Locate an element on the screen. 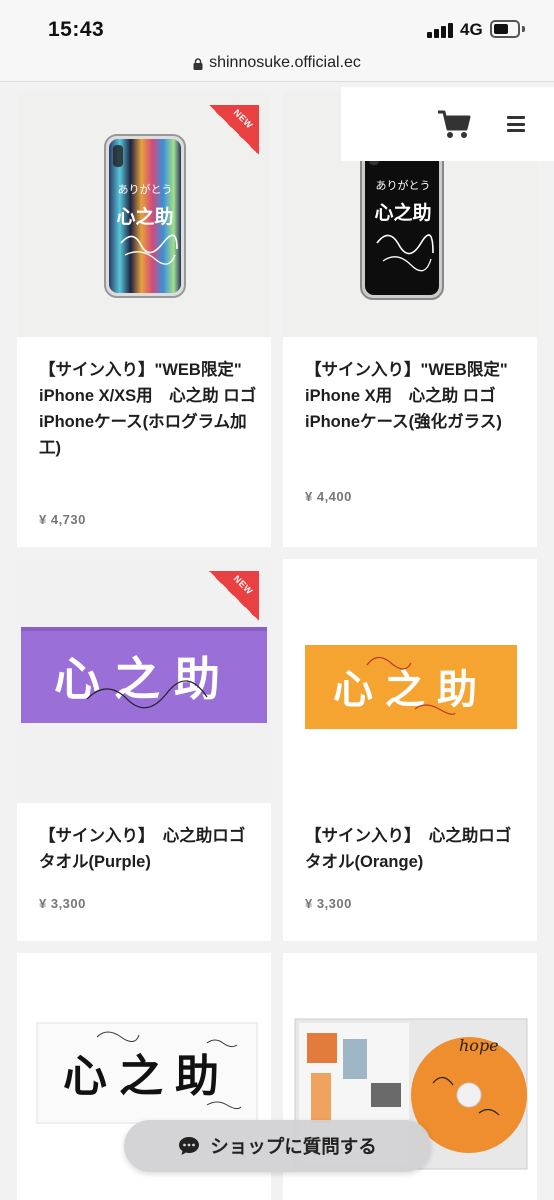 The width and height of the screenshot is (554, 1200). signal-icon is located at coordinates (441, 30).